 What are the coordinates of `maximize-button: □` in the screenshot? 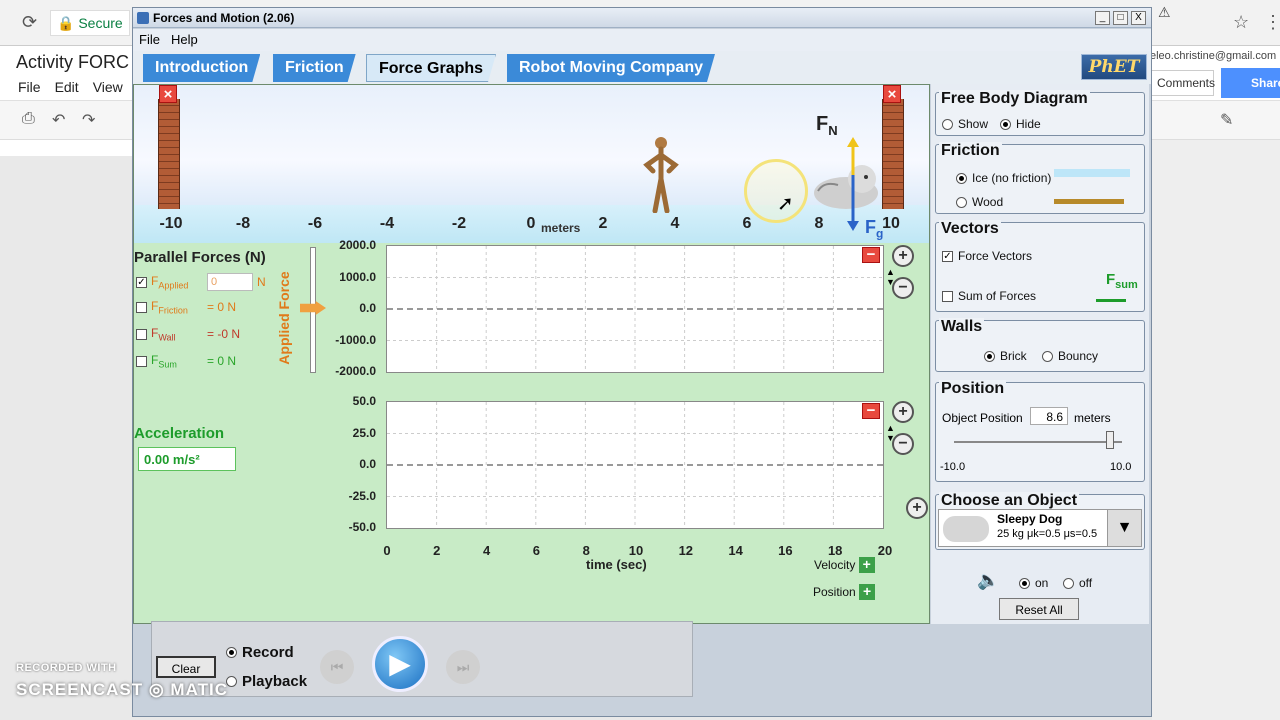 It's located at (1120, 18).